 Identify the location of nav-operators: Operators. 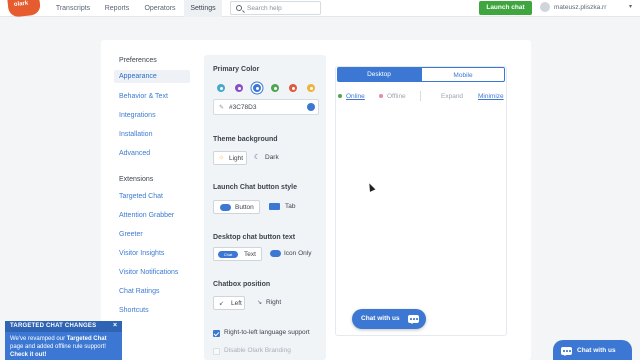
(160, 8).